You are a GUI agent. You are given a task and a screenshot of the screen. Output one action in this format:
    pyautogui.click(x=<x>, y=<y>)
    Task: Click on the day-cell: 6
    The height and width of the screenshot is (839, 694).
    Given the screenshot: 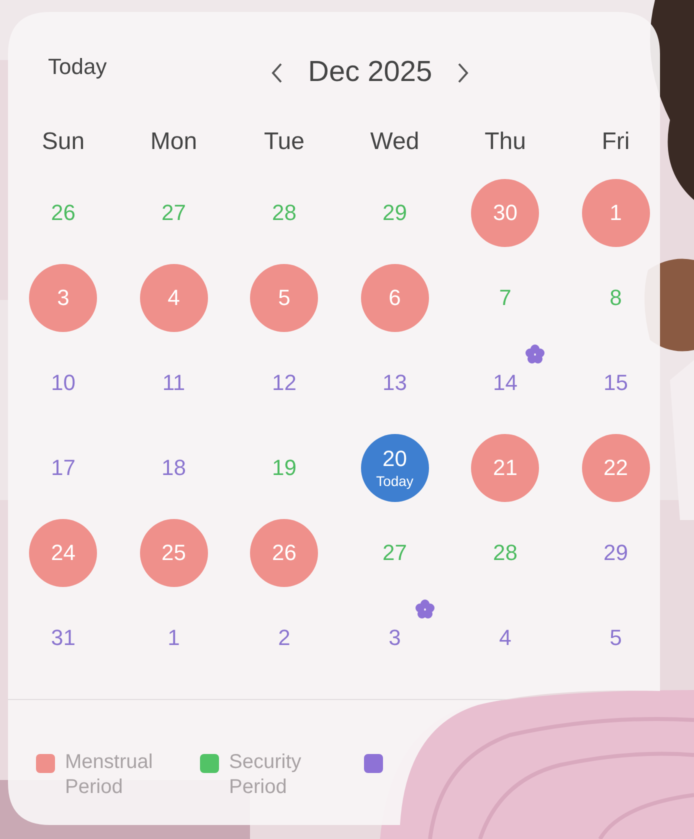 What is the action you would take?
    pyautogui.click(x=394, y=298)
    